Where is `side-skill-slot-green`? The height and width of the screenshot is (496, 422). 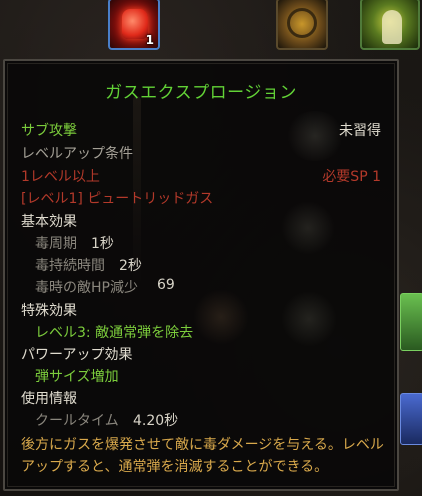
side-skill-slot-green is located at coordinates (411, 322).